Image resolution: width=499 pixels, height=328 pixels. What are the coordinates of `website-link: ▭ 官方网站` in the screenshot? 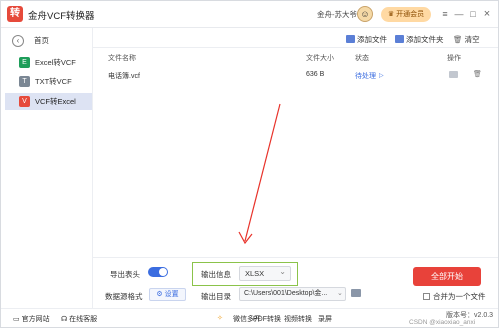 It's located at (31, 319).